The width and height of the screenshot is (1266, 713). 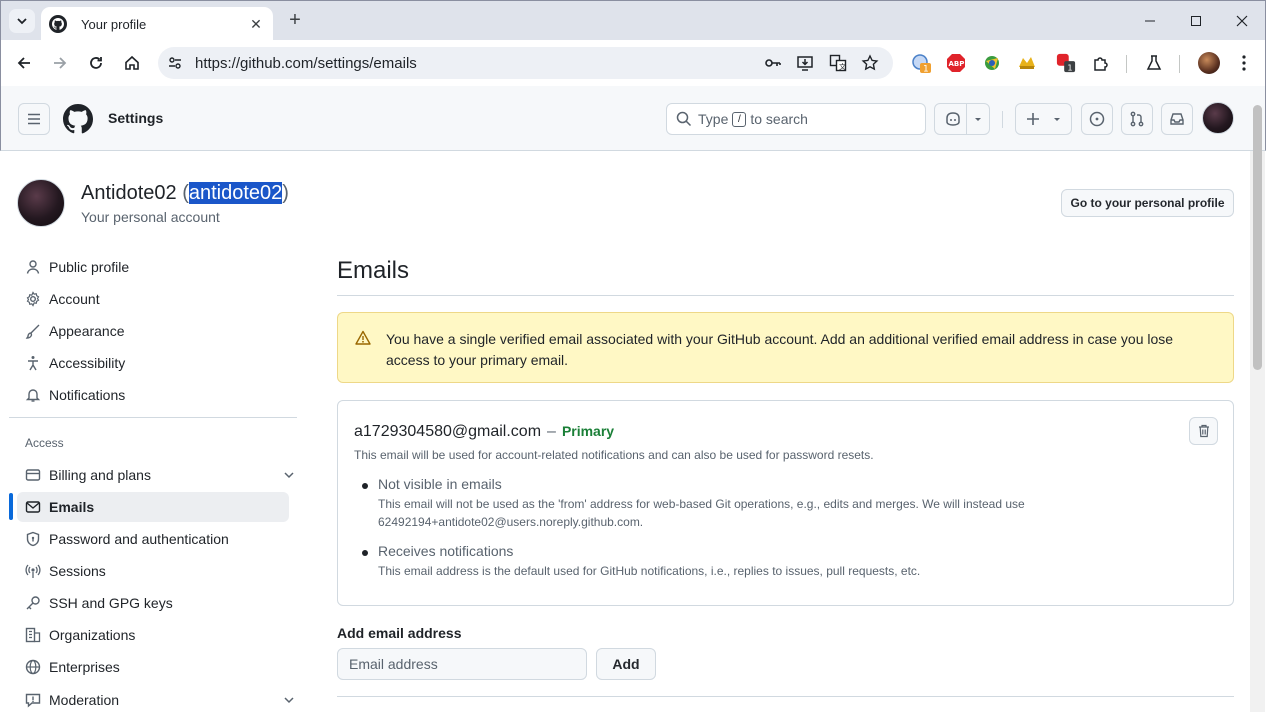 I want to click on tab-title: Your profile, so click(x=114, y=24).